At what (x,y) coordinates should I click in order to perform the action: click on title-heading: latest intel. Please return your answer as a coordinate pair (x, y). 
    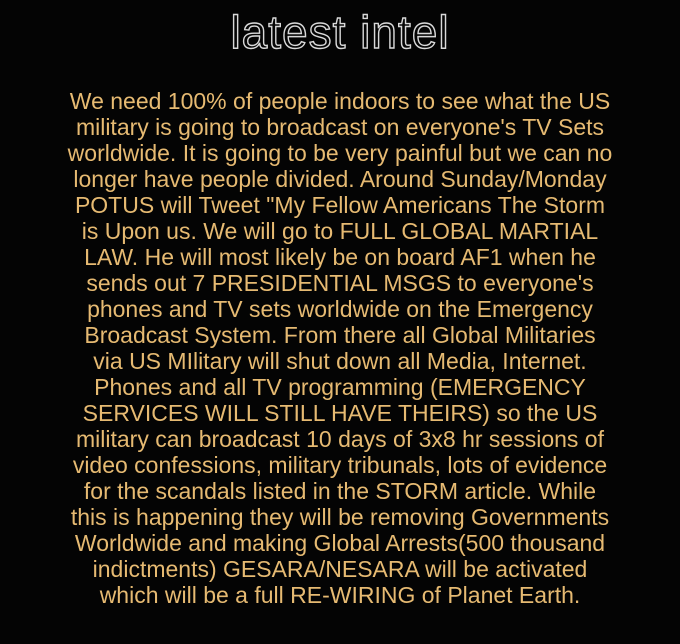
    Looking at the image, I should click on (340, 31).